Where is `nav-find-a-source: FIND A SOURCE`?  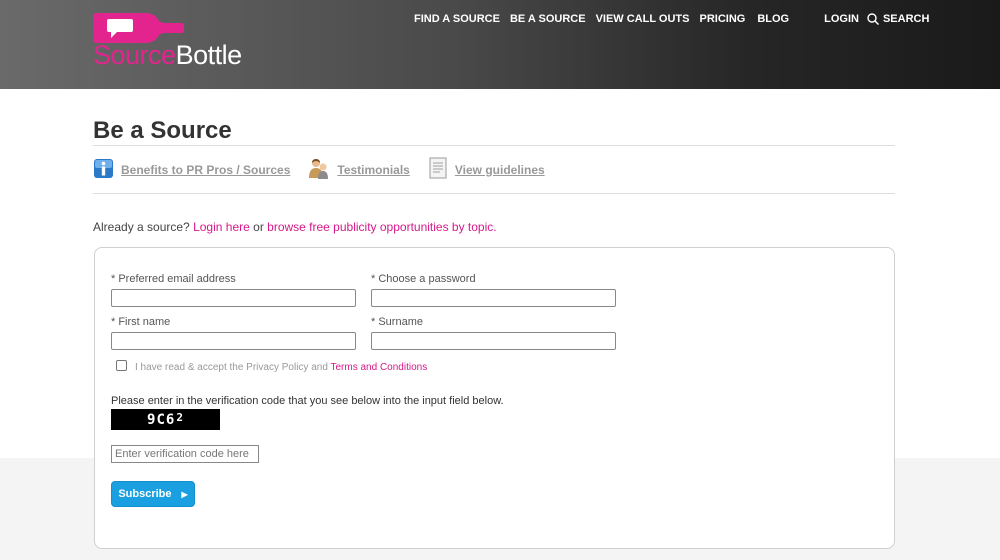
nav-find-a-source: FIND A SOURCE is located at coordinates (457, 19).